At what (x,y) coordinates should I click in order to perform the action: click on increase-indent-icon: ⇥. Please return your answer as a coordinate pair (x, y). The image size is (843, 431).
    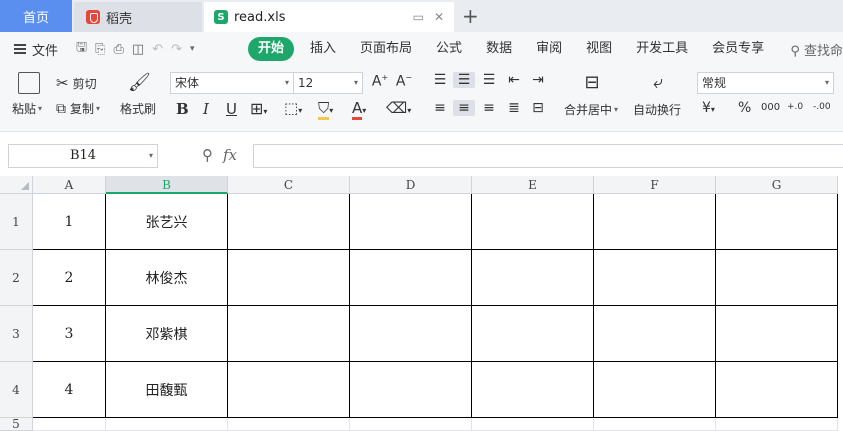
    Looking at the image, I should click on (538, 80).